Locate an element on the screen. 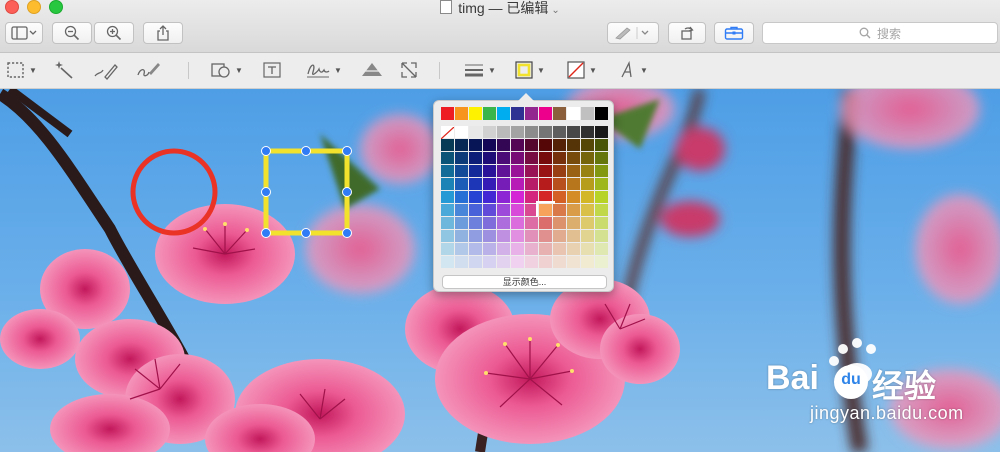 The height and width of the screenshot is (452, 1000). search-field: 搜索 is located at coordinates (880, 33).